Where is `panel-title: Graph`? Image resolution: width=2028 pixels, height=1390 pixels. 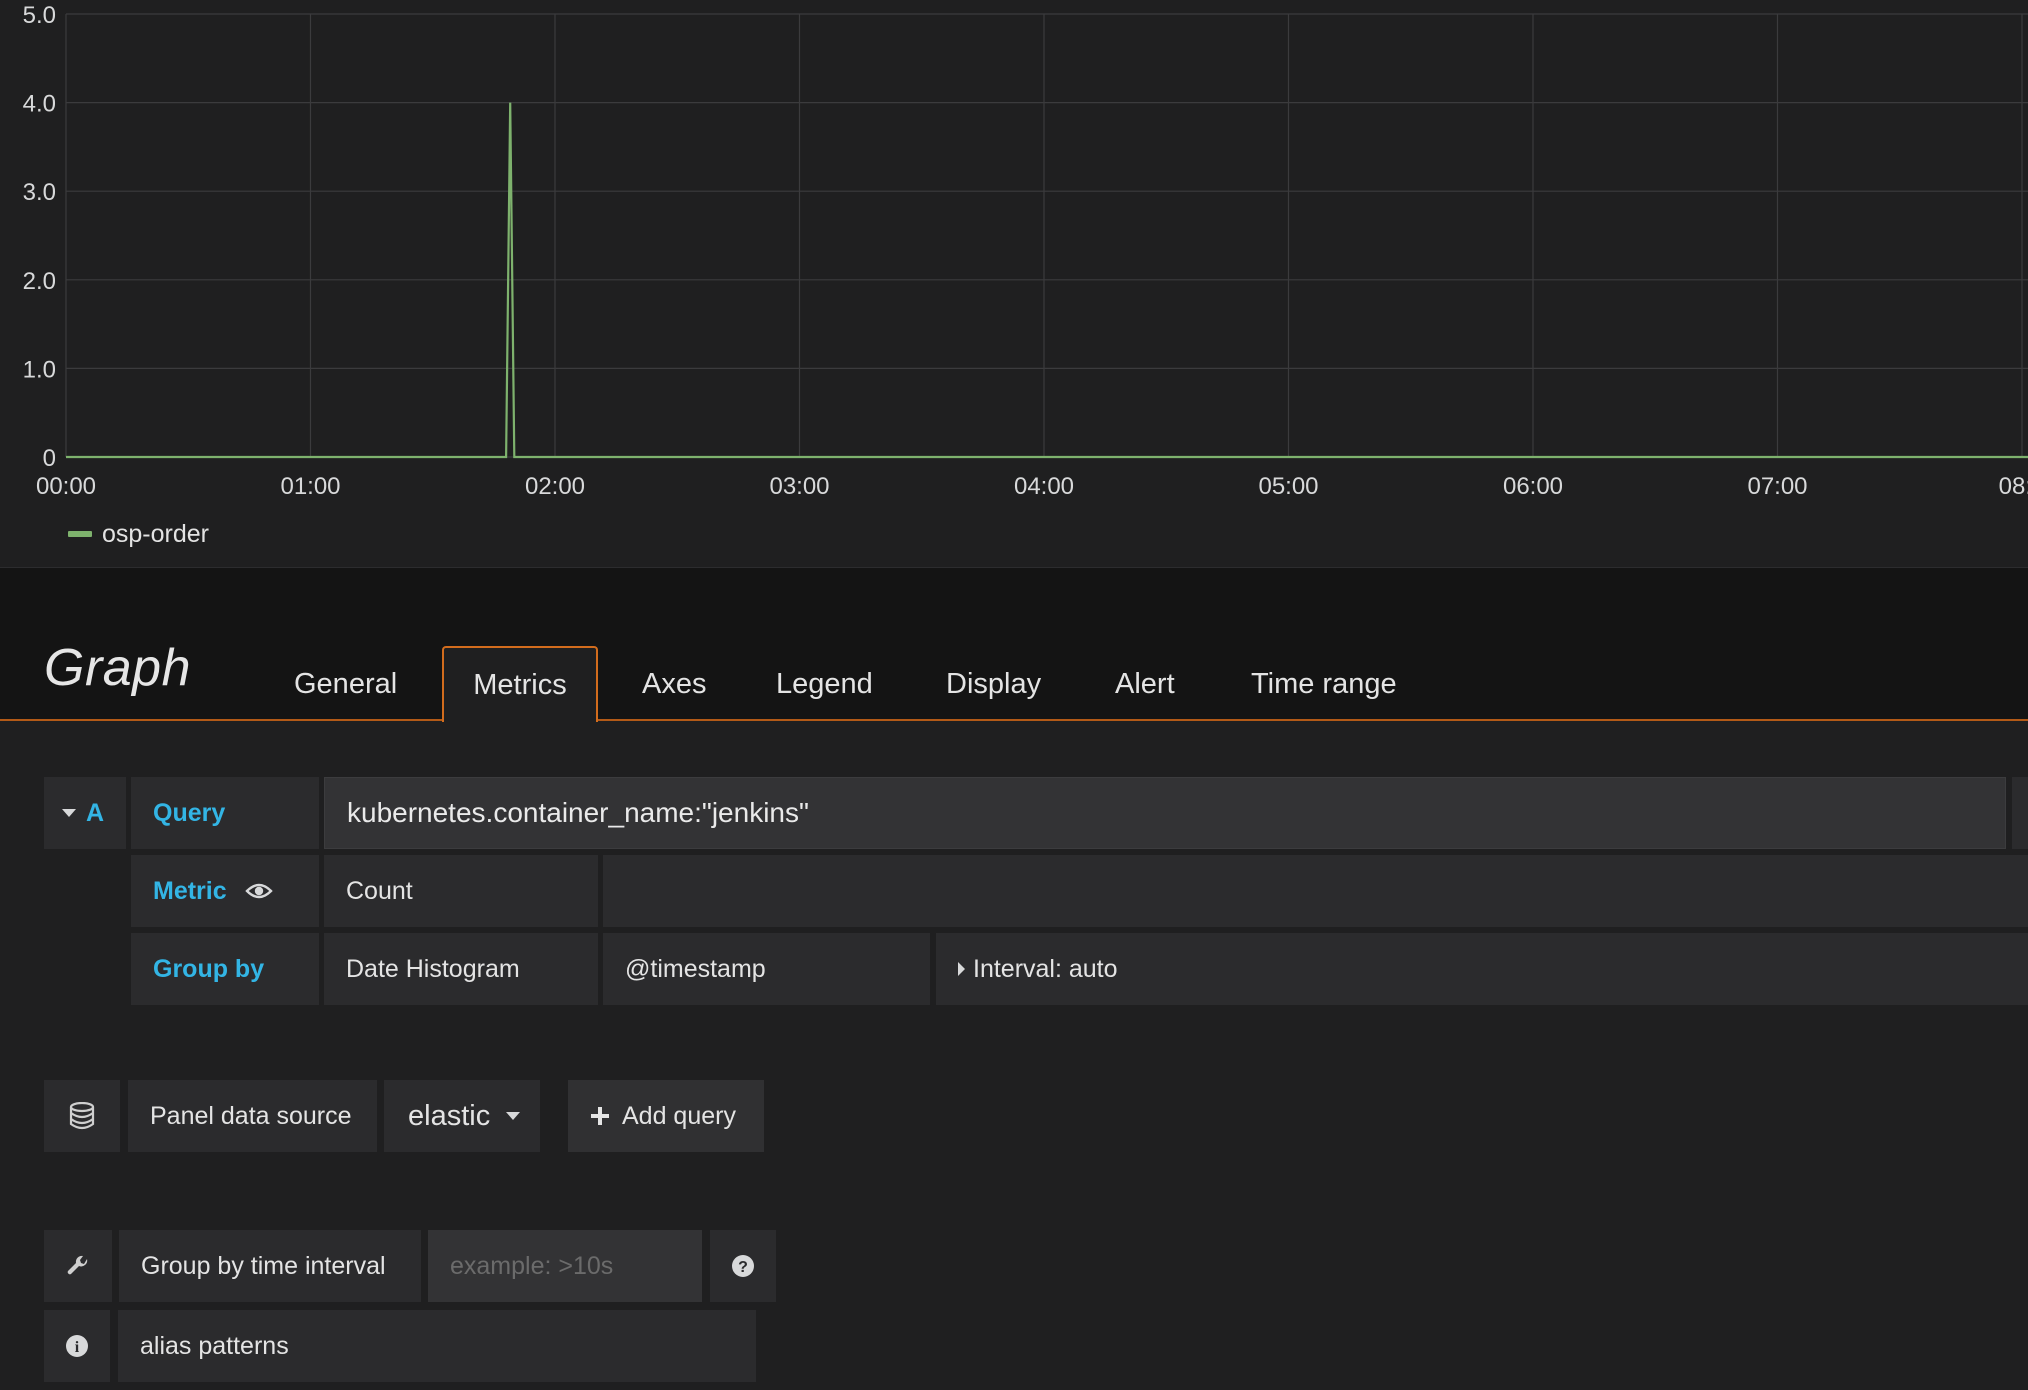
panel-title: Graph is located at coordinates (118, 668).